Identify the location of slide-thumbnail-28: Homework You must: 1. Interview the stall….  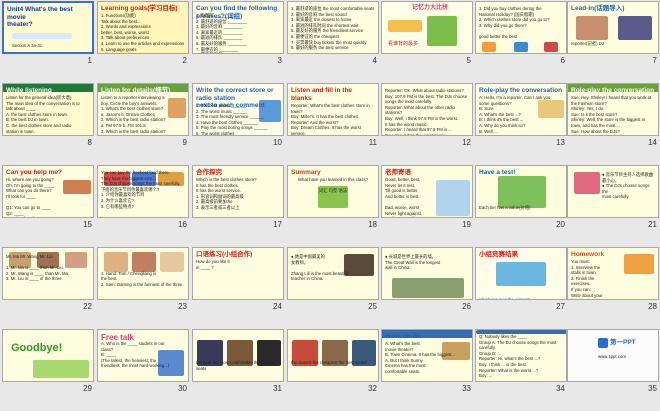
(613, 280).